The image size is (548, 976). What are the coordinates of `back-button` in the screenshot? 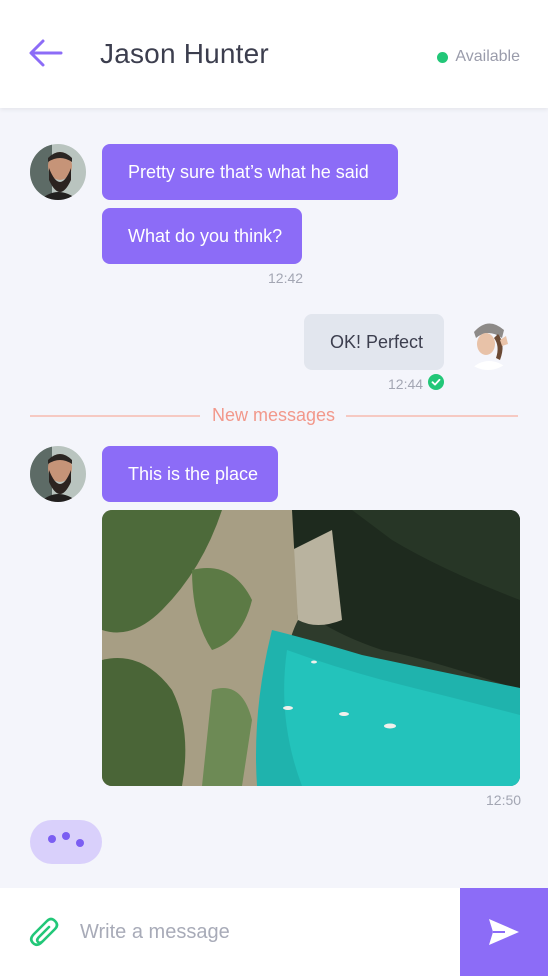 It's located at (46, 53).